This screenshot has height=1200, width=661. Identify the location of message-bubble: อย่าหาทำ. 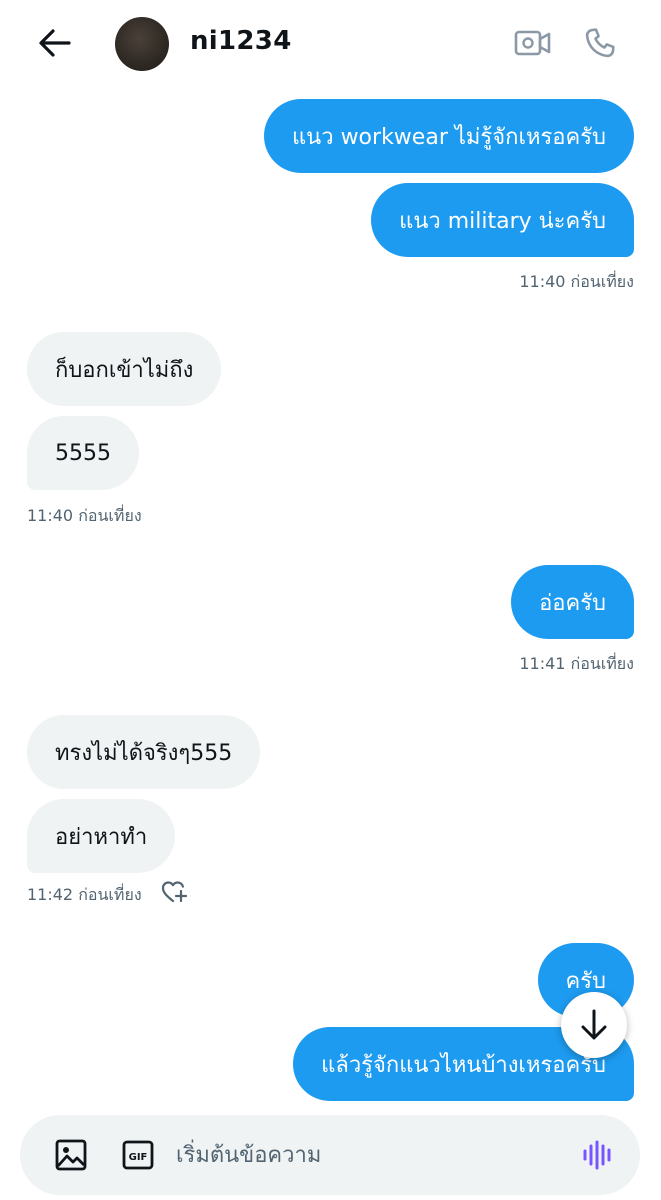
(101, 836).